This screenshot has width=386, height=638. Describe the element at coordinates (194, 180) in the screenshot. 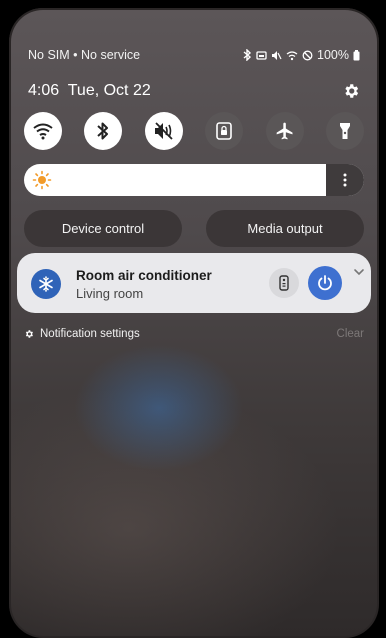

I see `brightness-slider` at that location.